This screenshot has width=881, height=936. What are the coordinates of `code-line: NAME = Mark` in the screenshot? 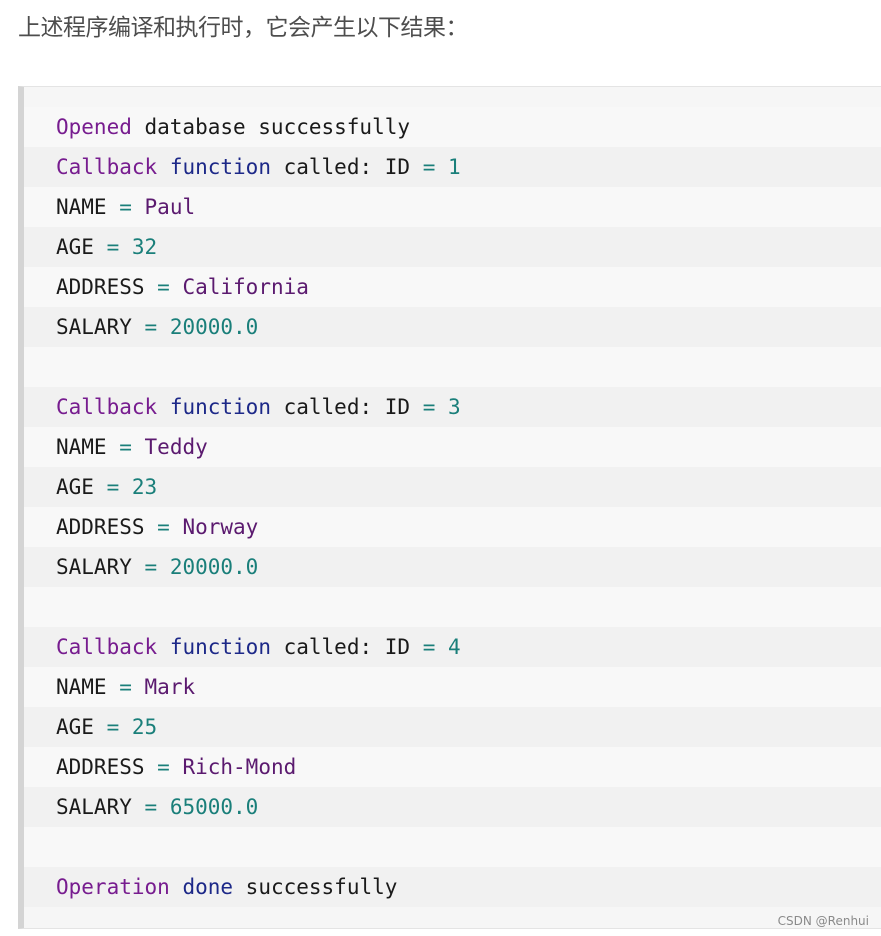 It's located at (452, 687).